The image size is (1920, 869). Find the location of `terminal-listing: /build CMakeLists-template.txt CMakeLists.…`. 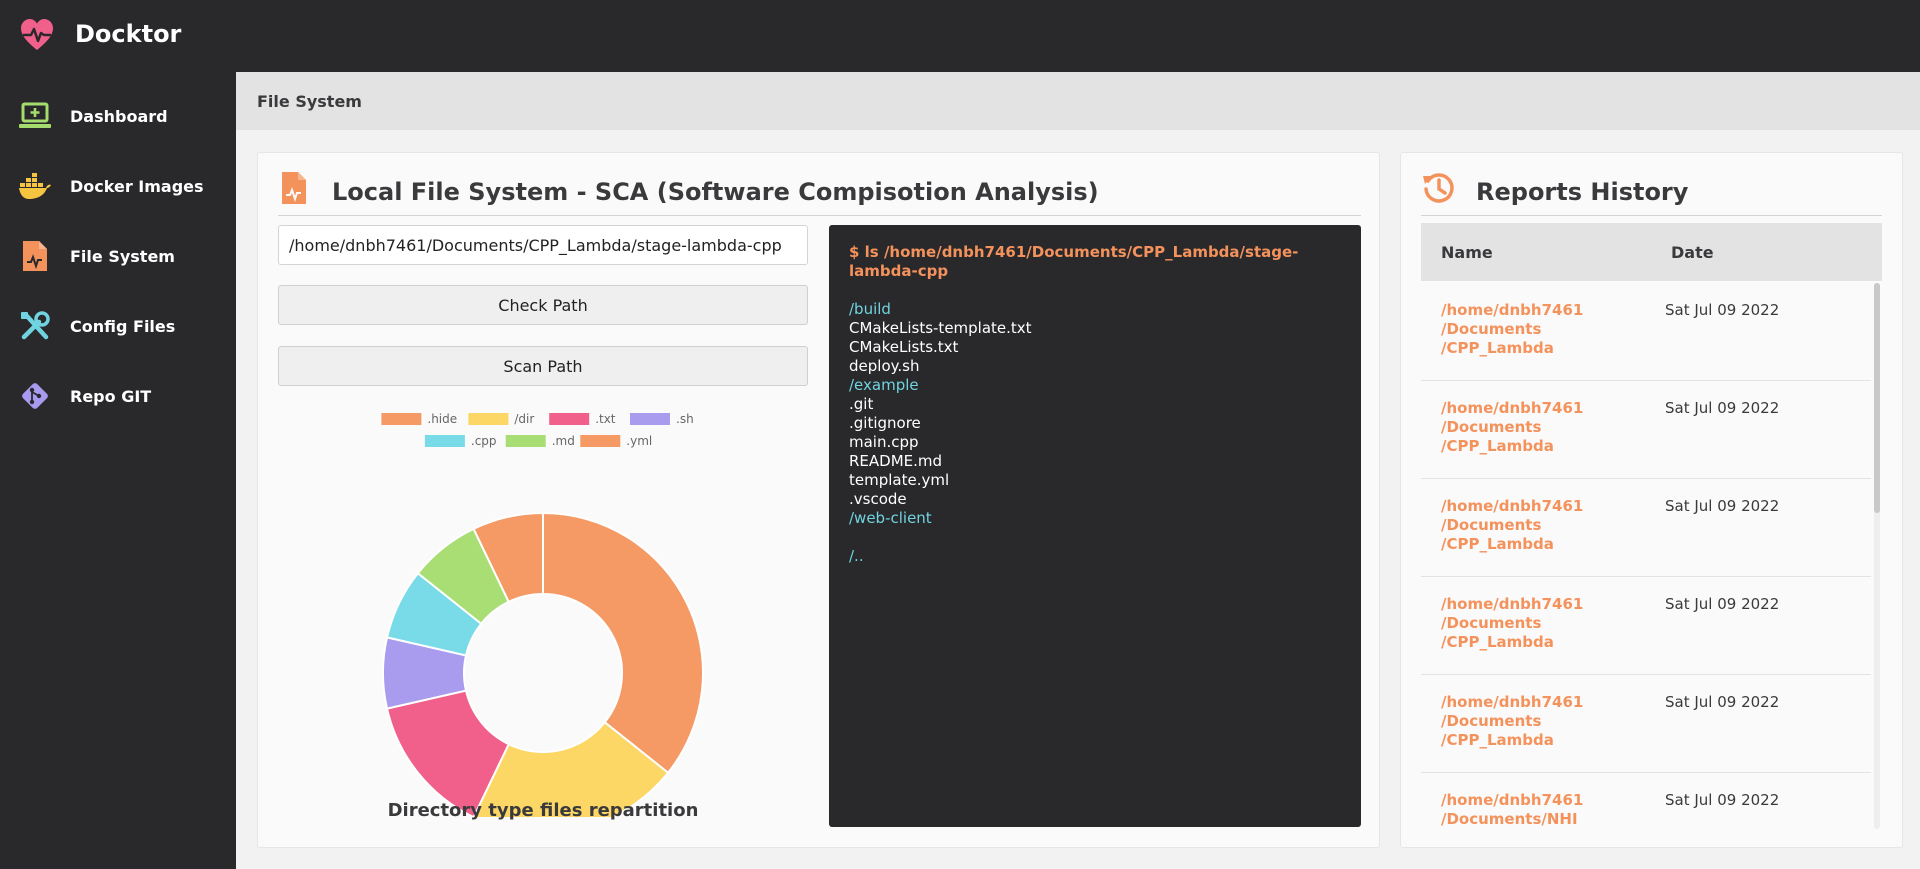

terminal-listing: /build CMakeLists-template.txt CMakeLists.… is located at coordinates (1095, 414).